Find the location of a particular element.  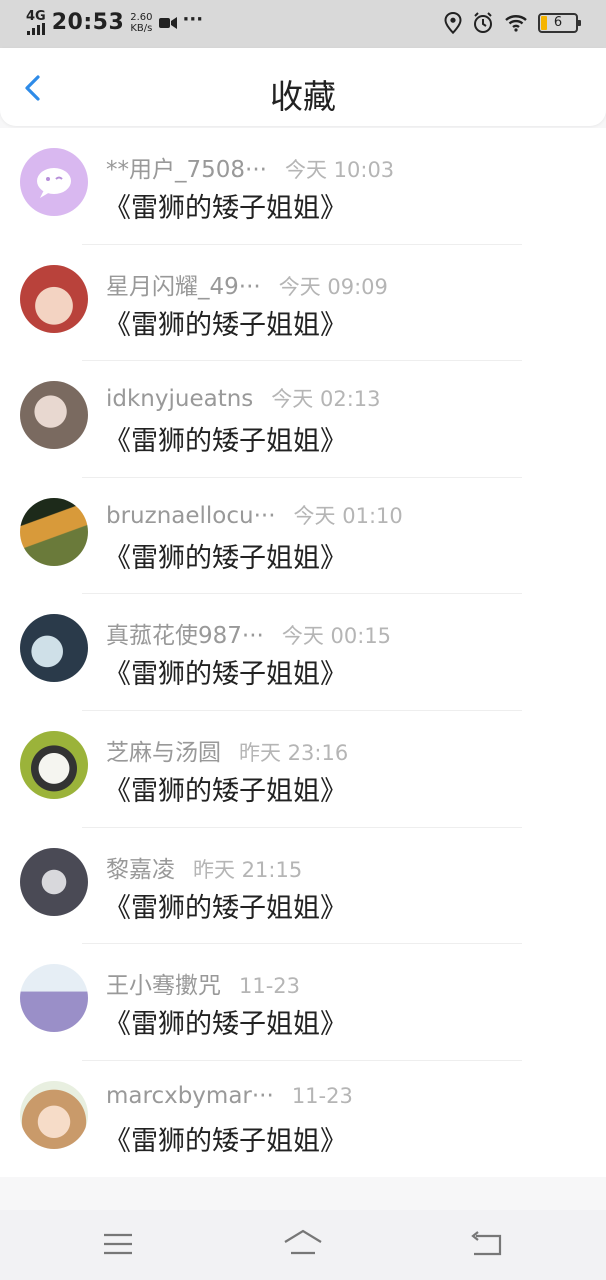

list-item: **用户_7508··· 今天 10:03 《雷狮的矮子姐姐》 is located at coordinates (303, 186).